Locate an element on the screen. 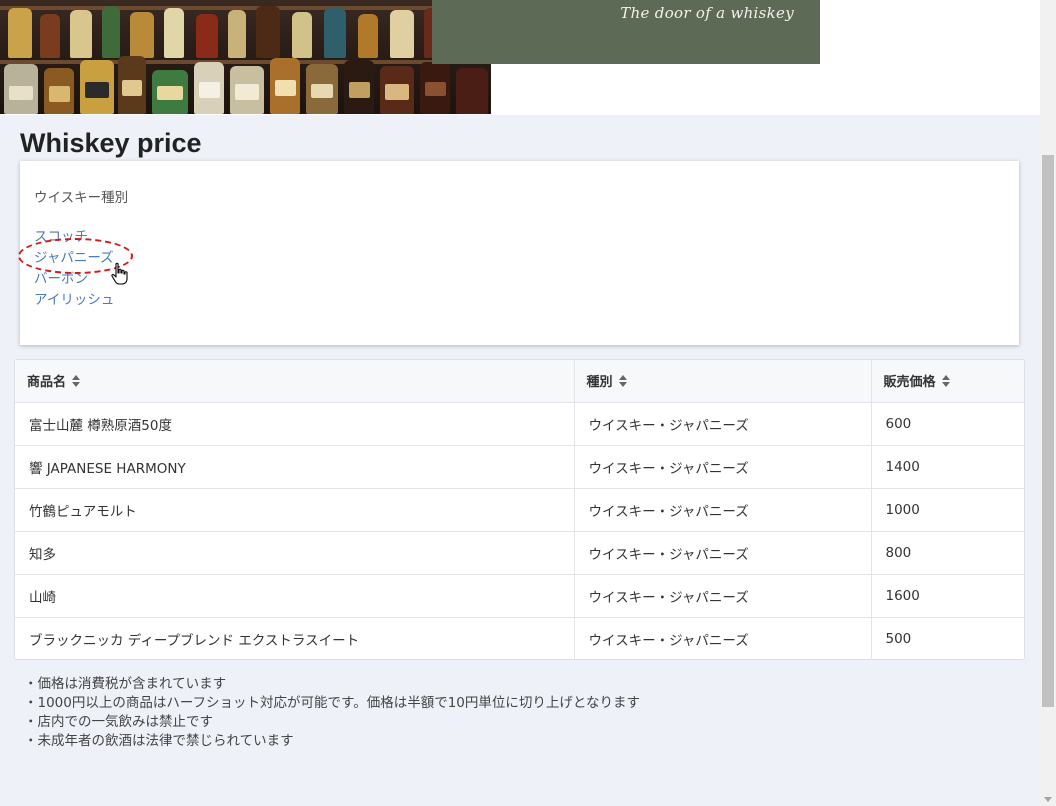 The height and width of the screenshot is (806, 1056). product-price: 1000 is located at coordinates (947, 510).